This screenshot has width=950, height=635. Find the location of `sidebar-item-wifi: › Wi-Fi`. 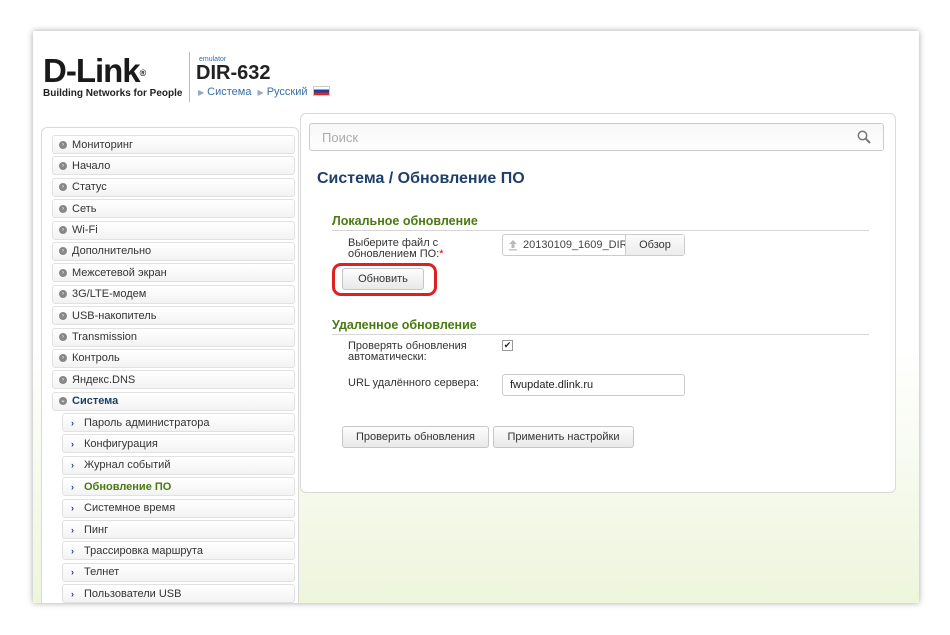

sidebar-item-wifi: › Wi-Fi is located at coordinates (173, 230).